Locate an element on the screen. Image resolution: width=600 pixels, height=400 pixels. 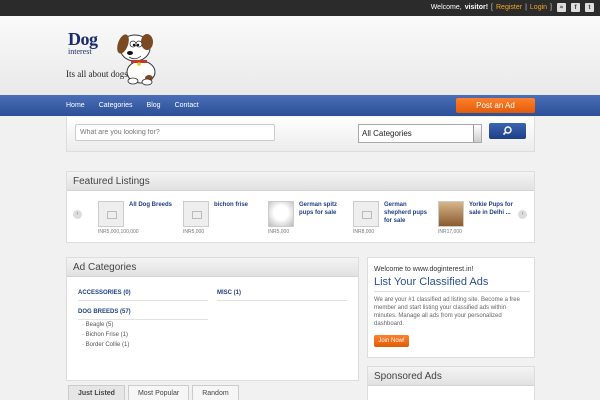
register-link: Register is located at coordinates (509, 7).